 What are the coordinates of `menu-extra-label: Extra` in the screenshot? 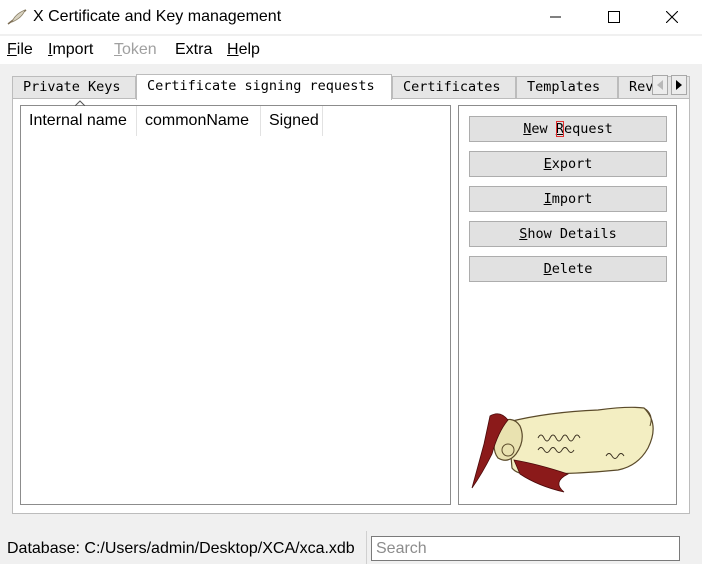 It's located at (194, 49).